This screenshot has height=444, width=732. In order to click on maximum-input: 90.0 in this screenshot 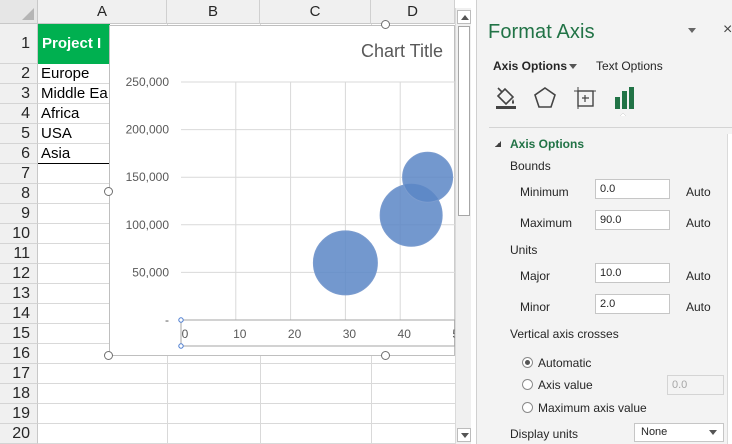, I will do `click(632, 220)`.